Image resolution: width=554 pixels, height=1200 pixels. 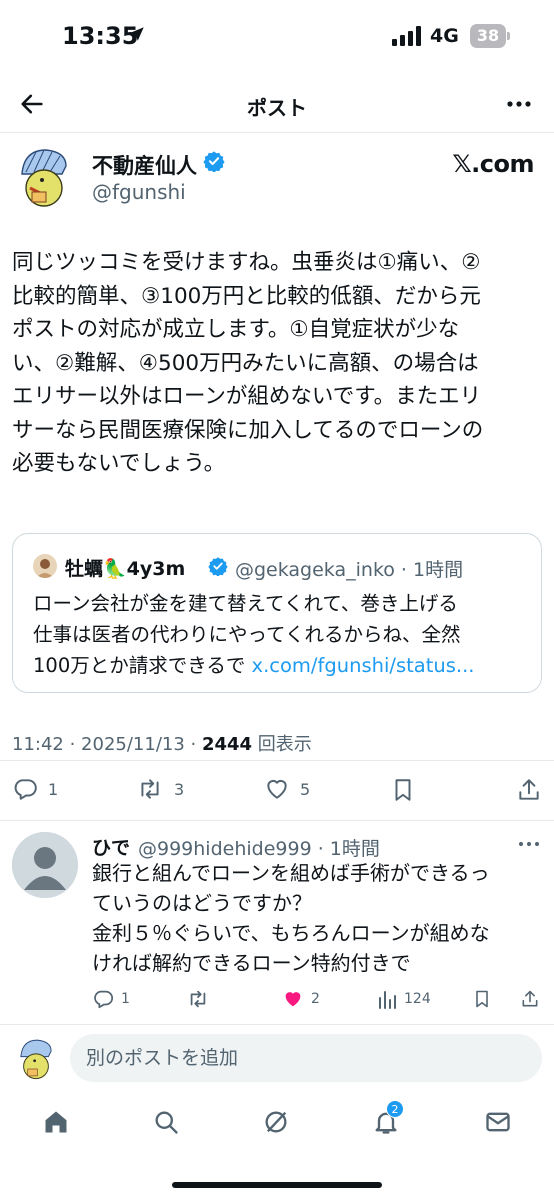 What do you see at coordinates (387, 1000) in the screenshot?
I see `views-chart-icon` at bounding box center [387, 1000].